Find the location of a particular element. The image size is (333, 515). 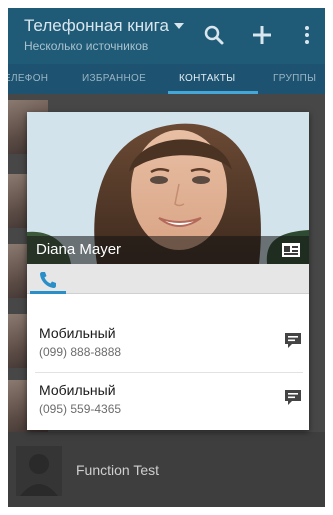

app-title: Телефонная книга is located at coordinates (96, 25).